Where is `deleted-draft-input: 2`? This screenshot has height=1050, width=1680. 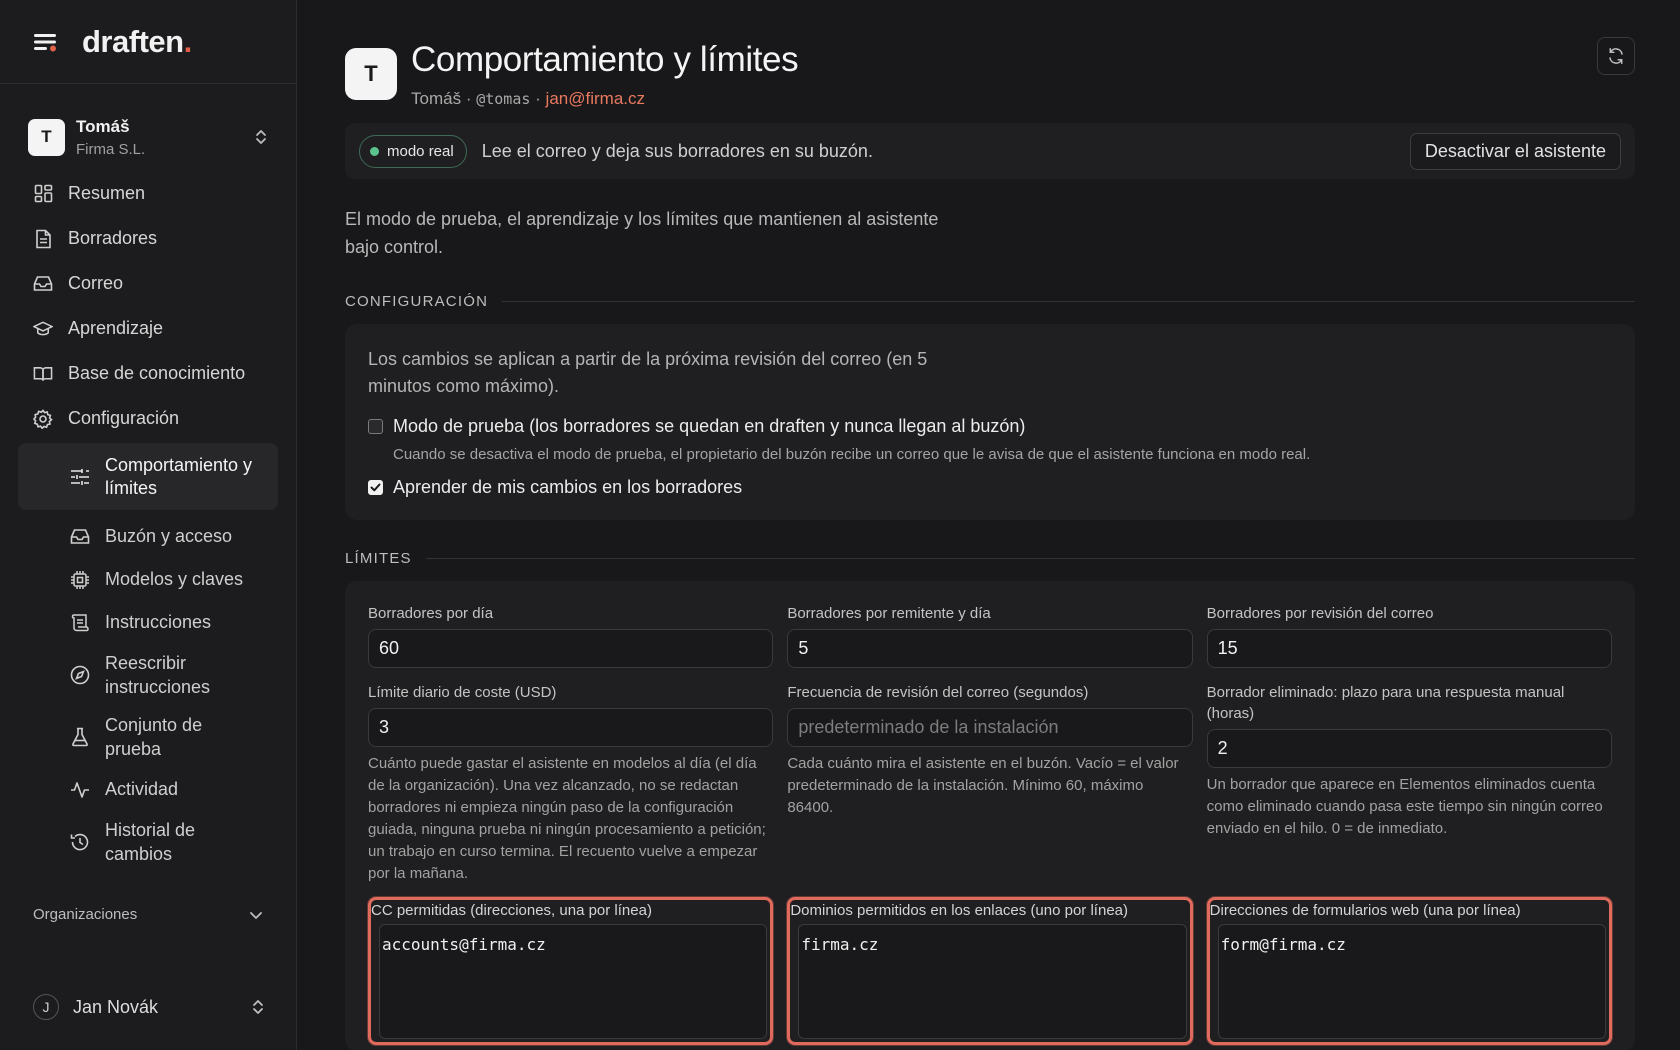 deleted-draft-input: 2 is located at coordinates (1409, 748).